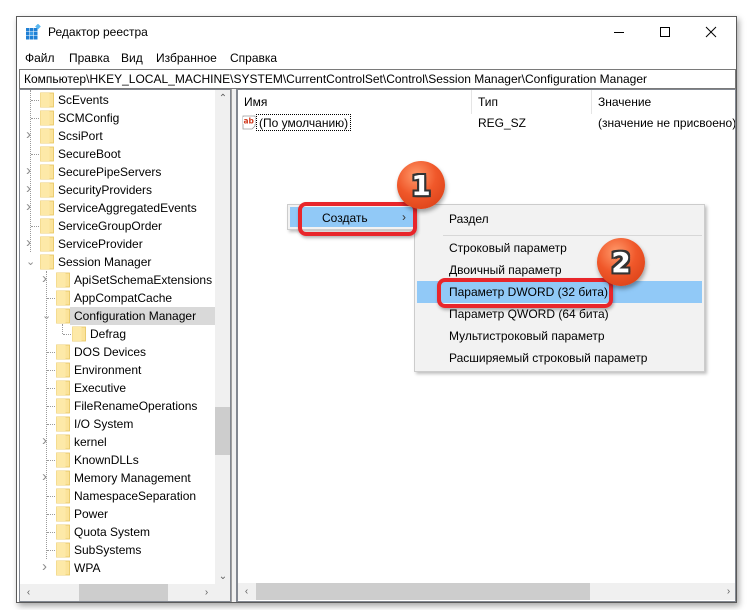 Image resolution: width=749 pixels, height=610 pixels. I want to click on tree-item: › Memory Management, so click(117, 477).